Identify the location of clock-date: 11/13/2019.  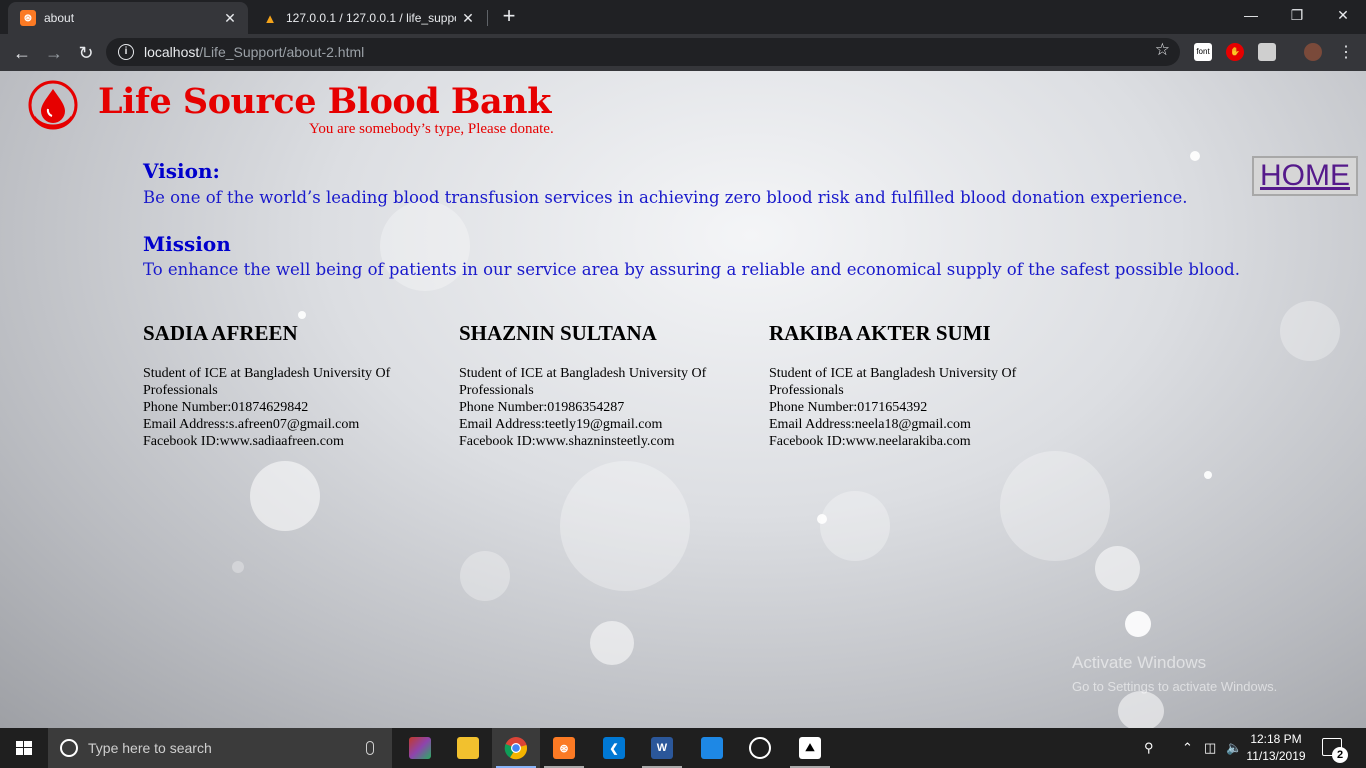
(1276, 756).